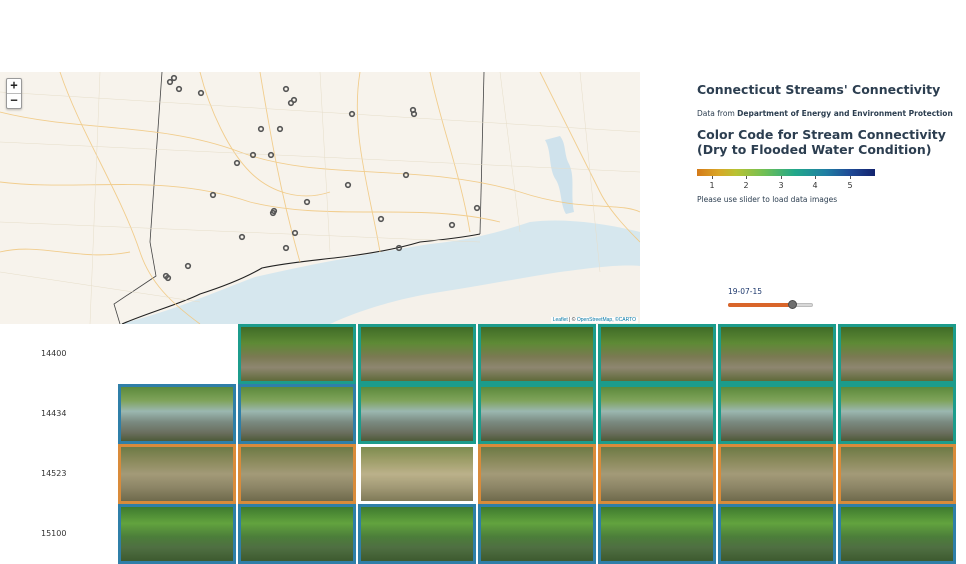 Image resolution: width=966 pixels, height=564 pixels. Describe the element at coordinates (786, 183) in the screenshot. I see `color-scale-ticks: 1 2 3 4 5` at that location.